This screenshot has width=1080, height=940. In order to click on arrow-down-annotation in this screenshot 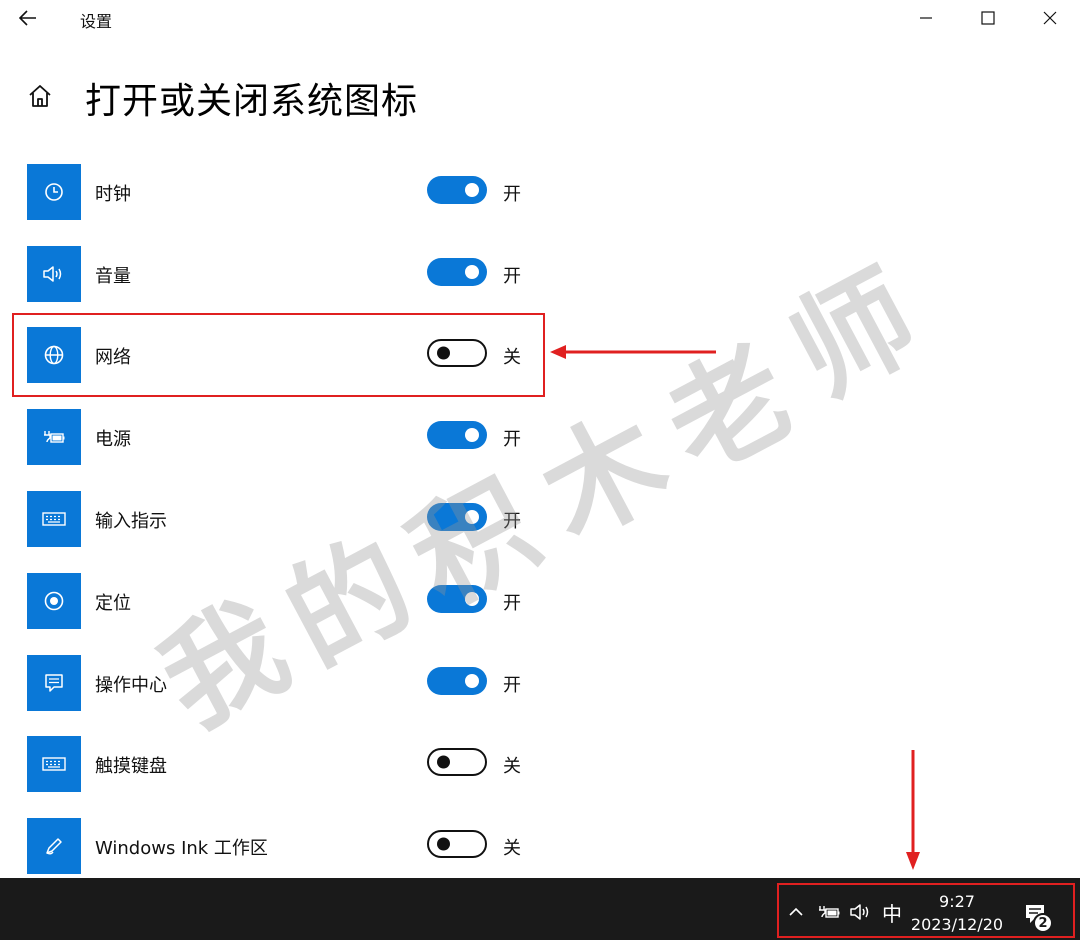, I will do `click(913, 810)`.